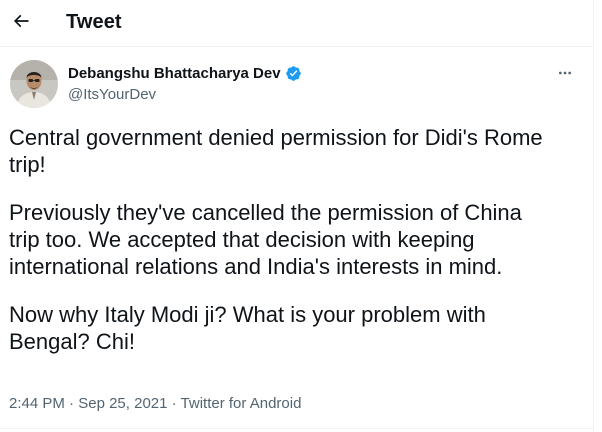 This screenshot has height=432, width=602. Describe the element at coordinates (123, 403) in the screenshot. I see `tweet-date: Sep 25, 2021` at that location.